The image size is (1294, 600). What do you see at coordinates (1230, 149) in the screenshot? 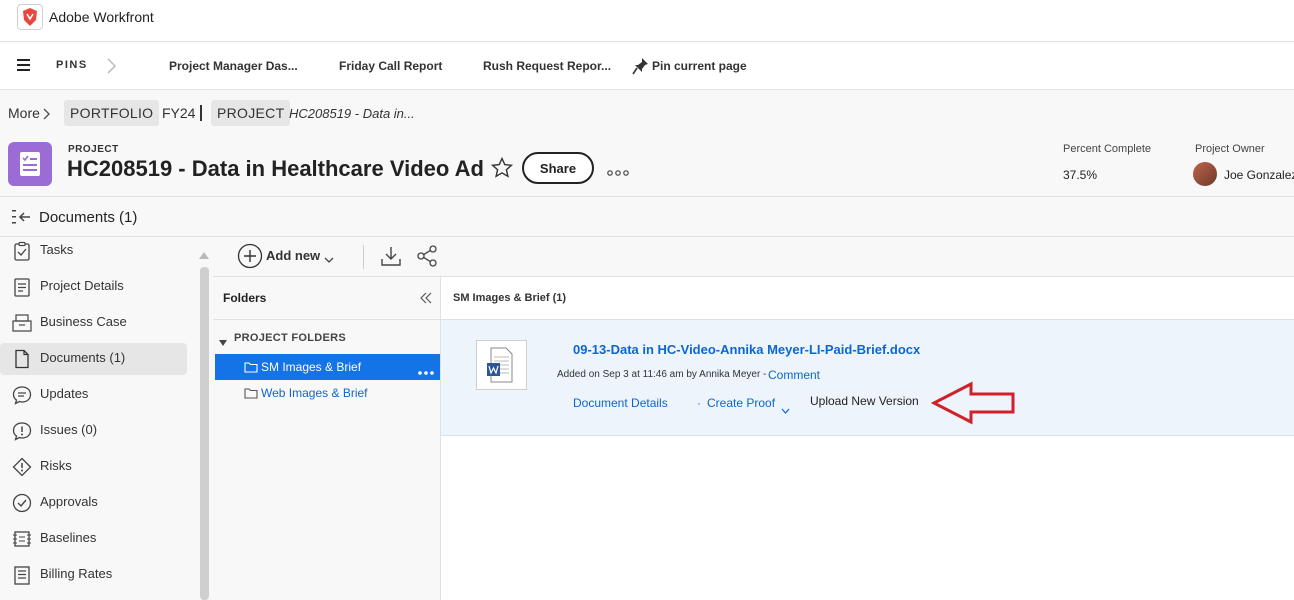
I see `project-owner-label: Project Owner` at bounding box center [1230, 149].